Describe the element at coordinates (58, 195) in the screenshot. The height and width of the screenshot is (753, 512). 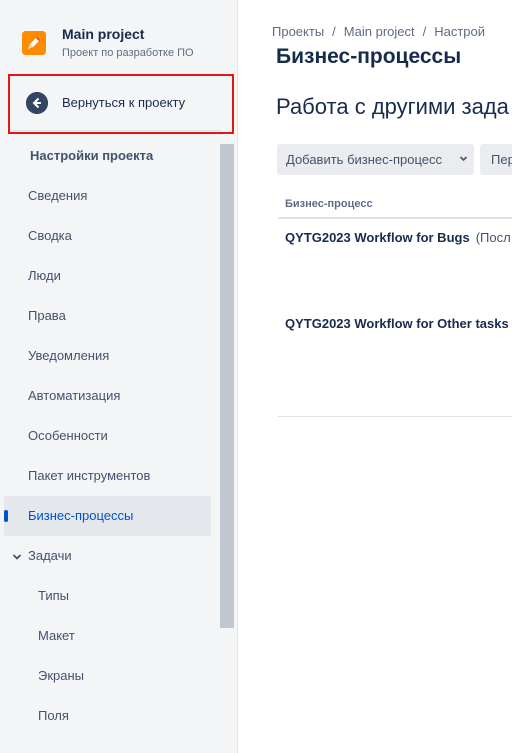
I see `sidebar-item-label: Сведения` at that location.